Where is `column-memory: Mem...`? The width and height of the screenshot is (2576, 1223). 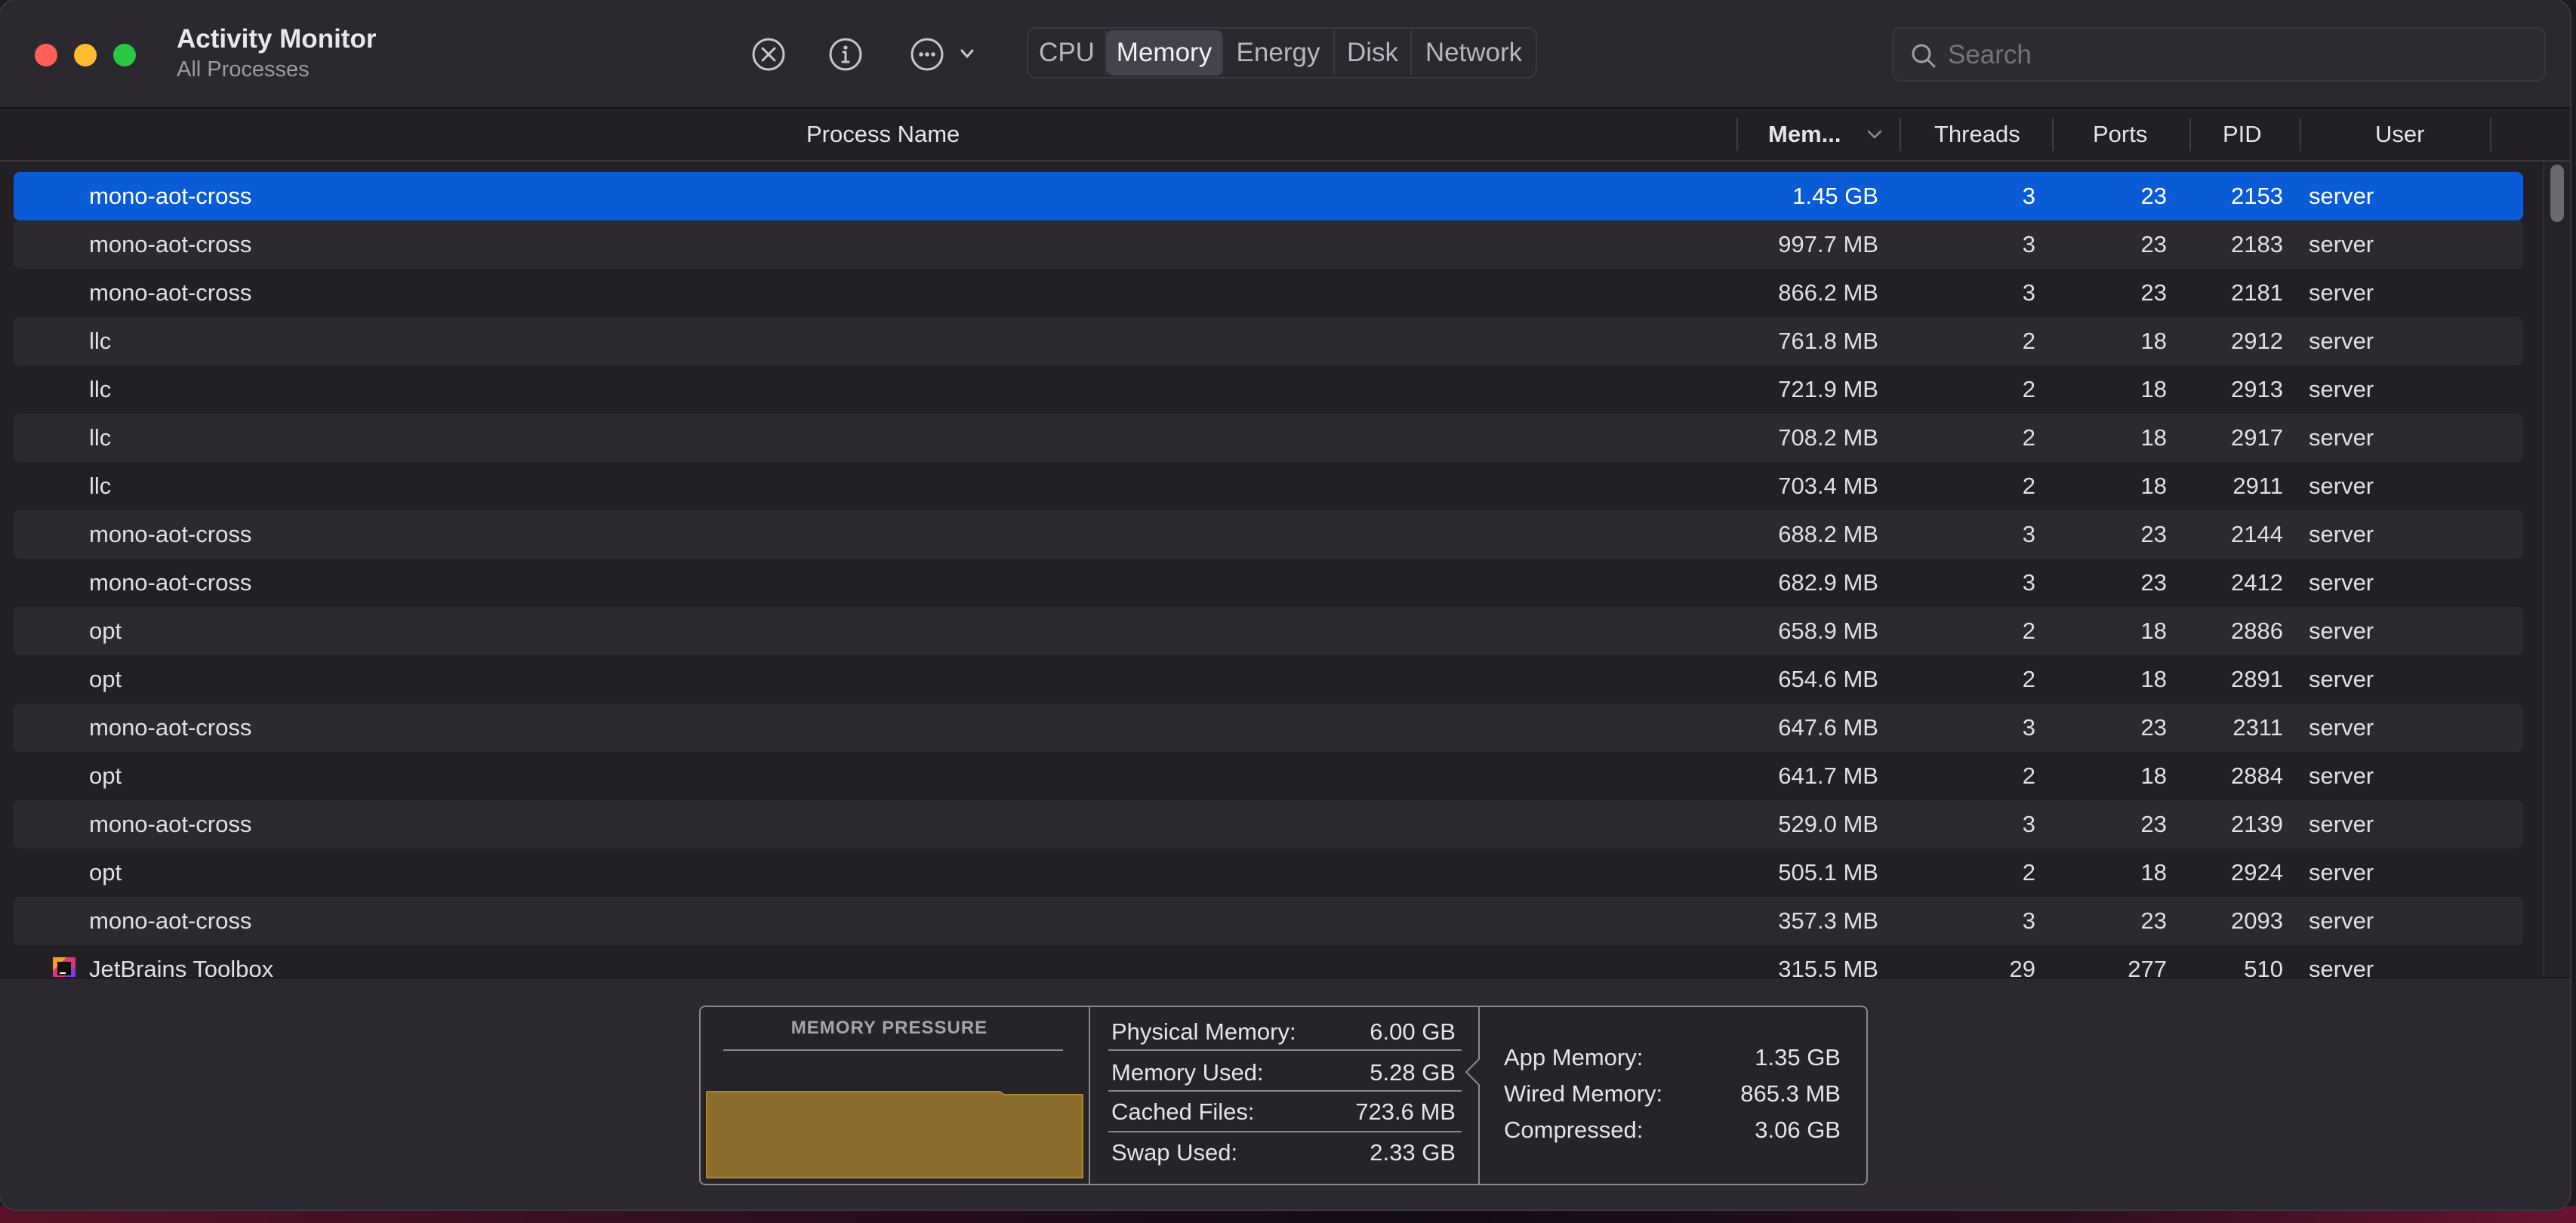 column-memory: Mem... is located at coordinates (1804, 134).